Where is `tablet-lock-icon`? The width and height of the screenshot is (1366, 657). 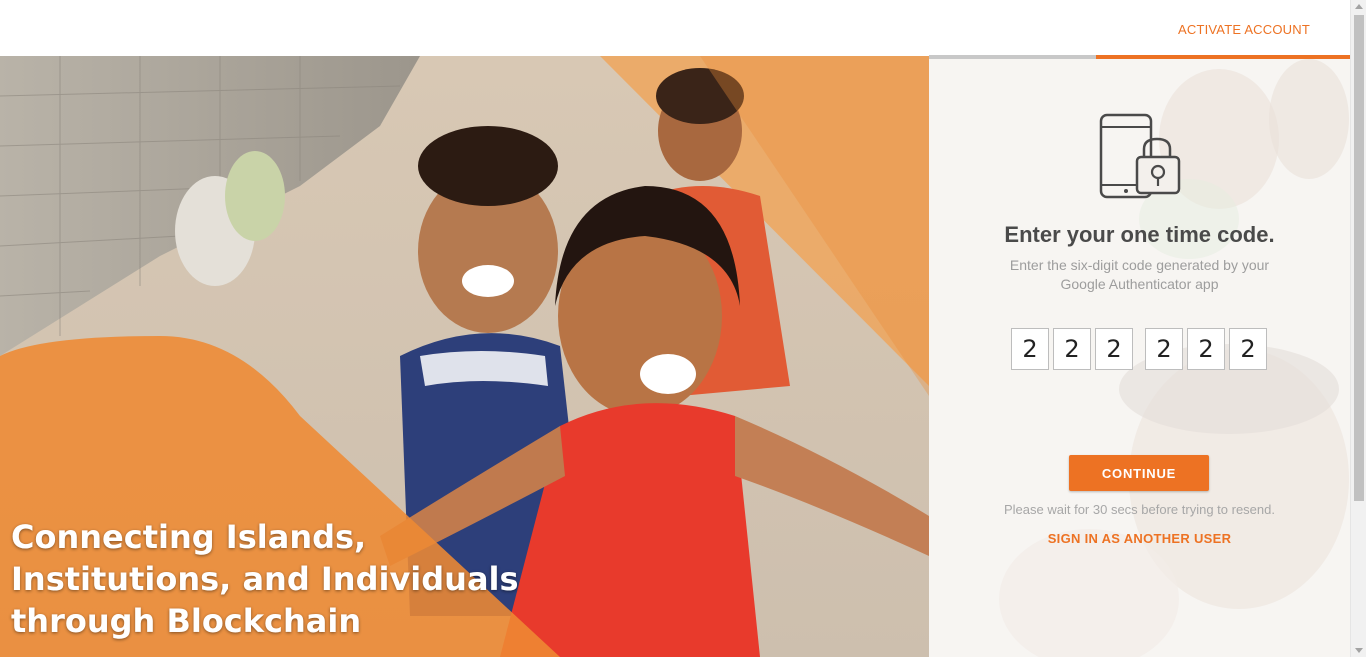
tablet-lock-icon is located at coordinates (1140, 156).